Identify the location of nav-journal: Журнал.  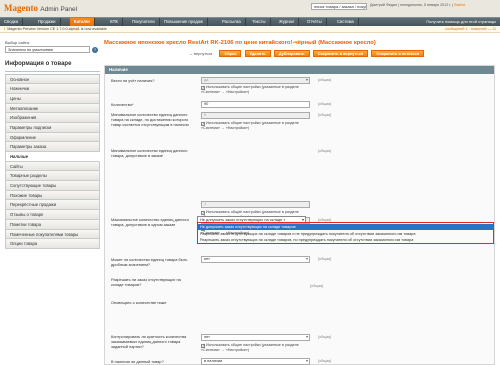
(287, 22).